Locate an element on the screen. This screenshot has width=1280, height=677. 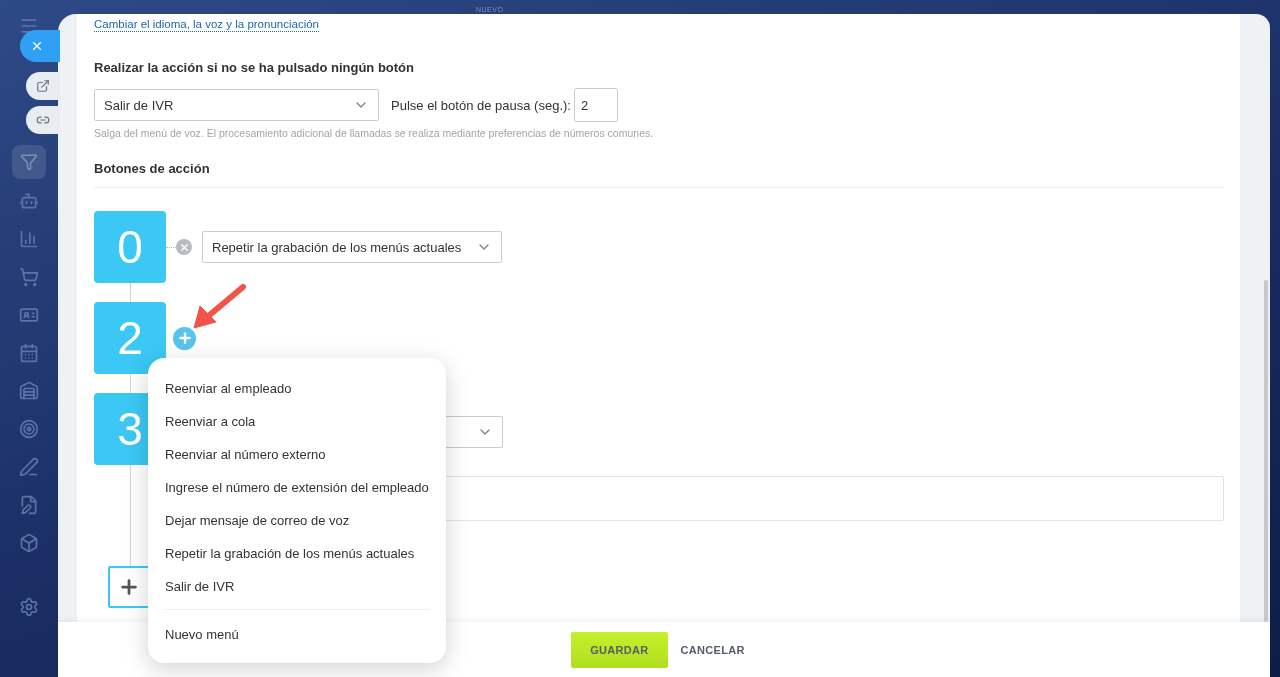
cancel-button: CANCELAR is located at coordinates (712, 649).